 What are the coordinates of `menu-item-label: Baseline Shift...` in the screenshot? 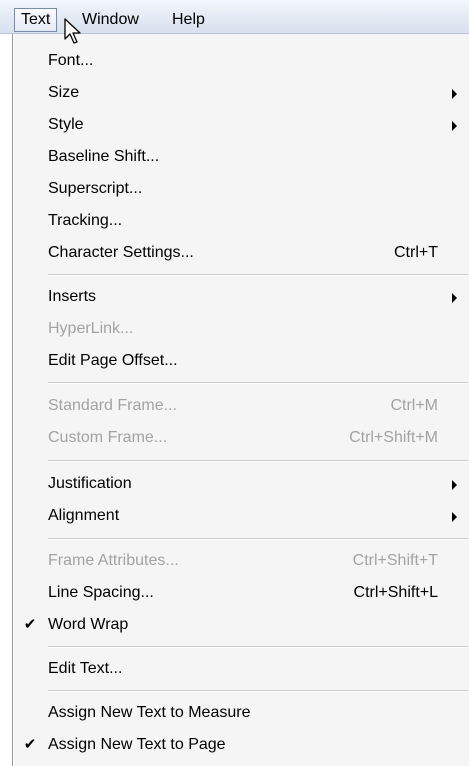 It's located at (104, 156).